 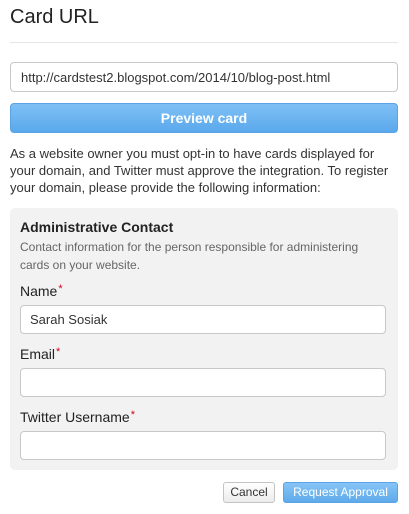 What do you see at coordinates (97, 227) in the screenshot?
I see `panel-title: Administrative Contact` at bounding box center [97, 227].